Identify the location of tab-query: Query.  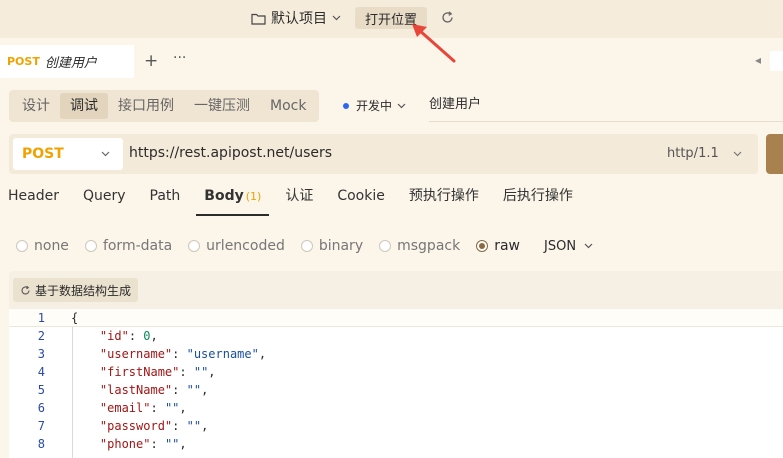
(104, 198).